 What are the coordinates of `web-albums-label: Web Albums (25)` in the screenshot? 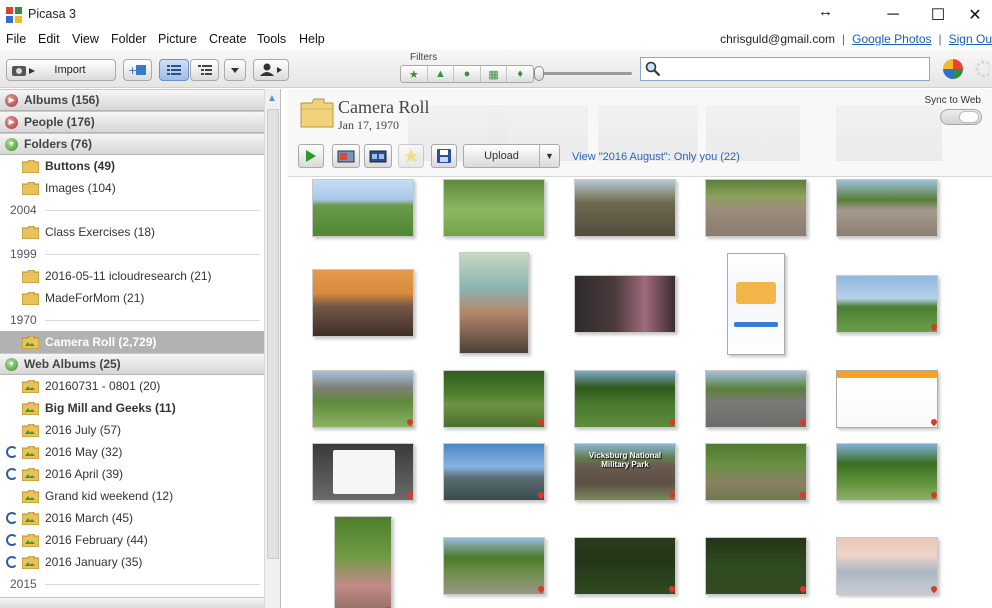 It's located at (72, 364).